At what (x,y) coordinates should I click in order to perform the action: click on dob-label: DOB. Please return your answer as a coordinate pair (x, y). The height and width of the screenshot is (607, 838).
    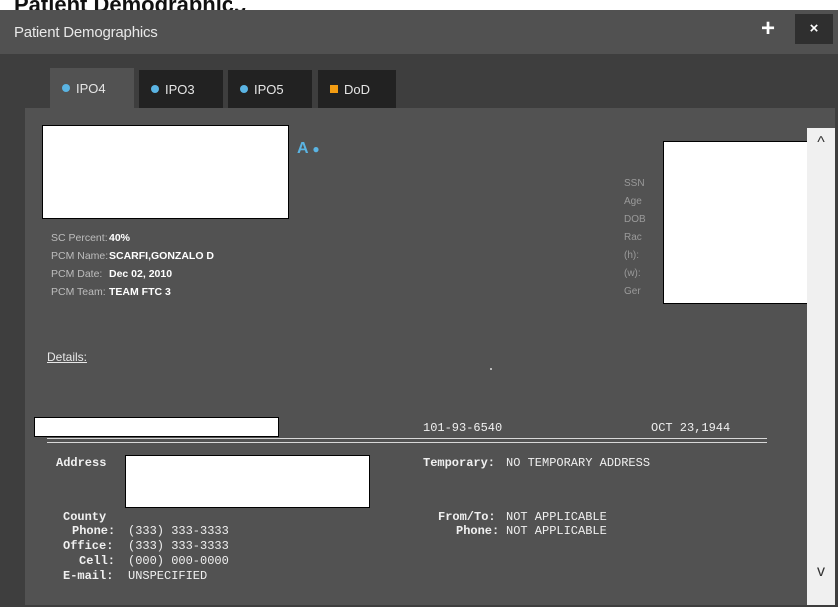
    Looking at the image, I should click on (635, 219).